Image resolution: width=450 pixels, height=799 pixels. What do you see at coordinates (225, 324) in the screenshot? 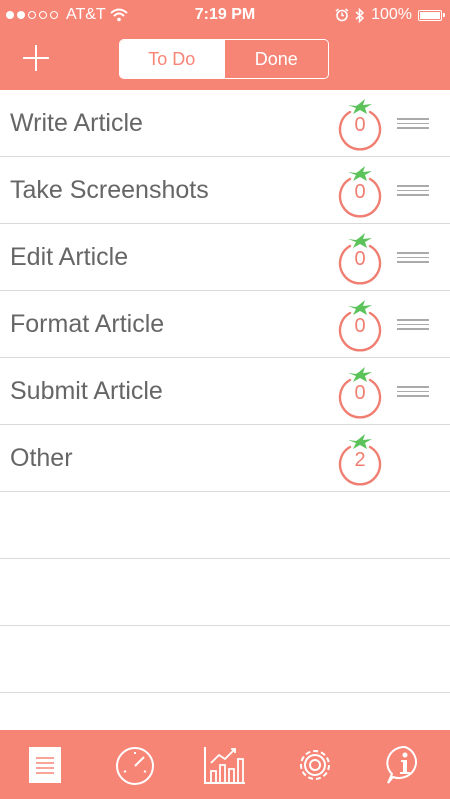
I see `task-row: Format Article 0` at bounding box center [225, 324].